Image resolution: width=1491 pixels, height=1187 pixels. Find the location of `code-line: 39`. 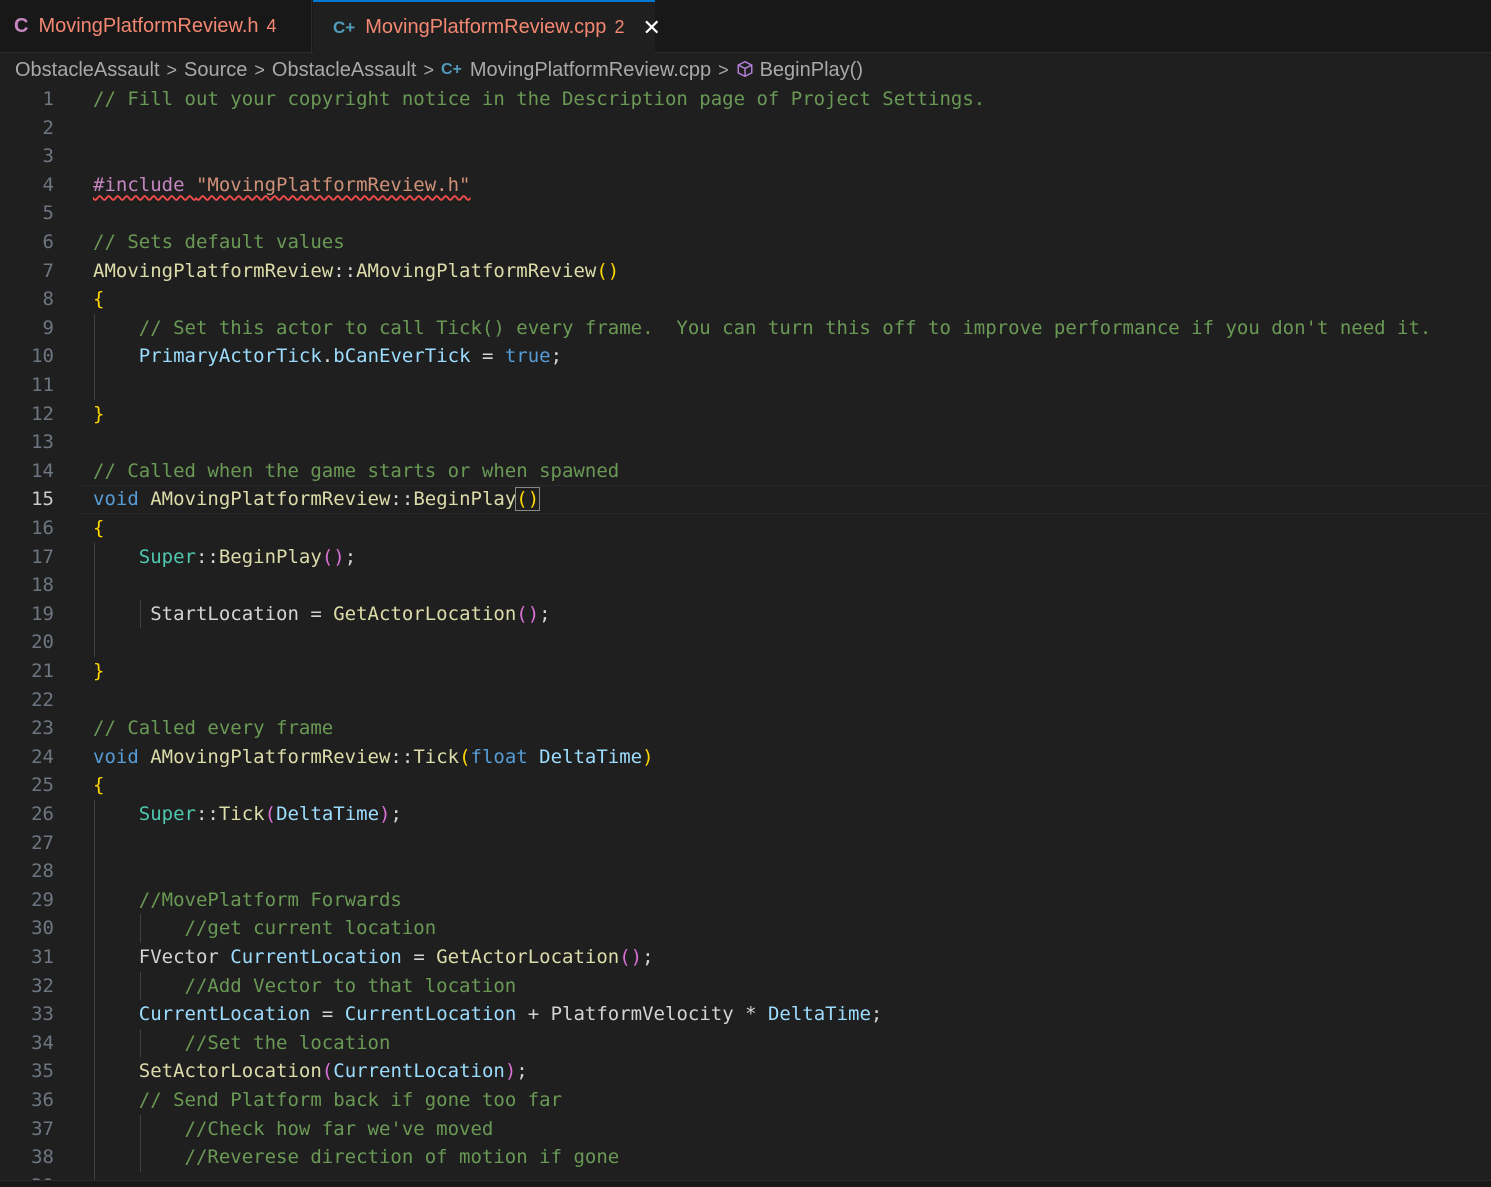

code-line: 39 is located at coordinates (745, 1176).